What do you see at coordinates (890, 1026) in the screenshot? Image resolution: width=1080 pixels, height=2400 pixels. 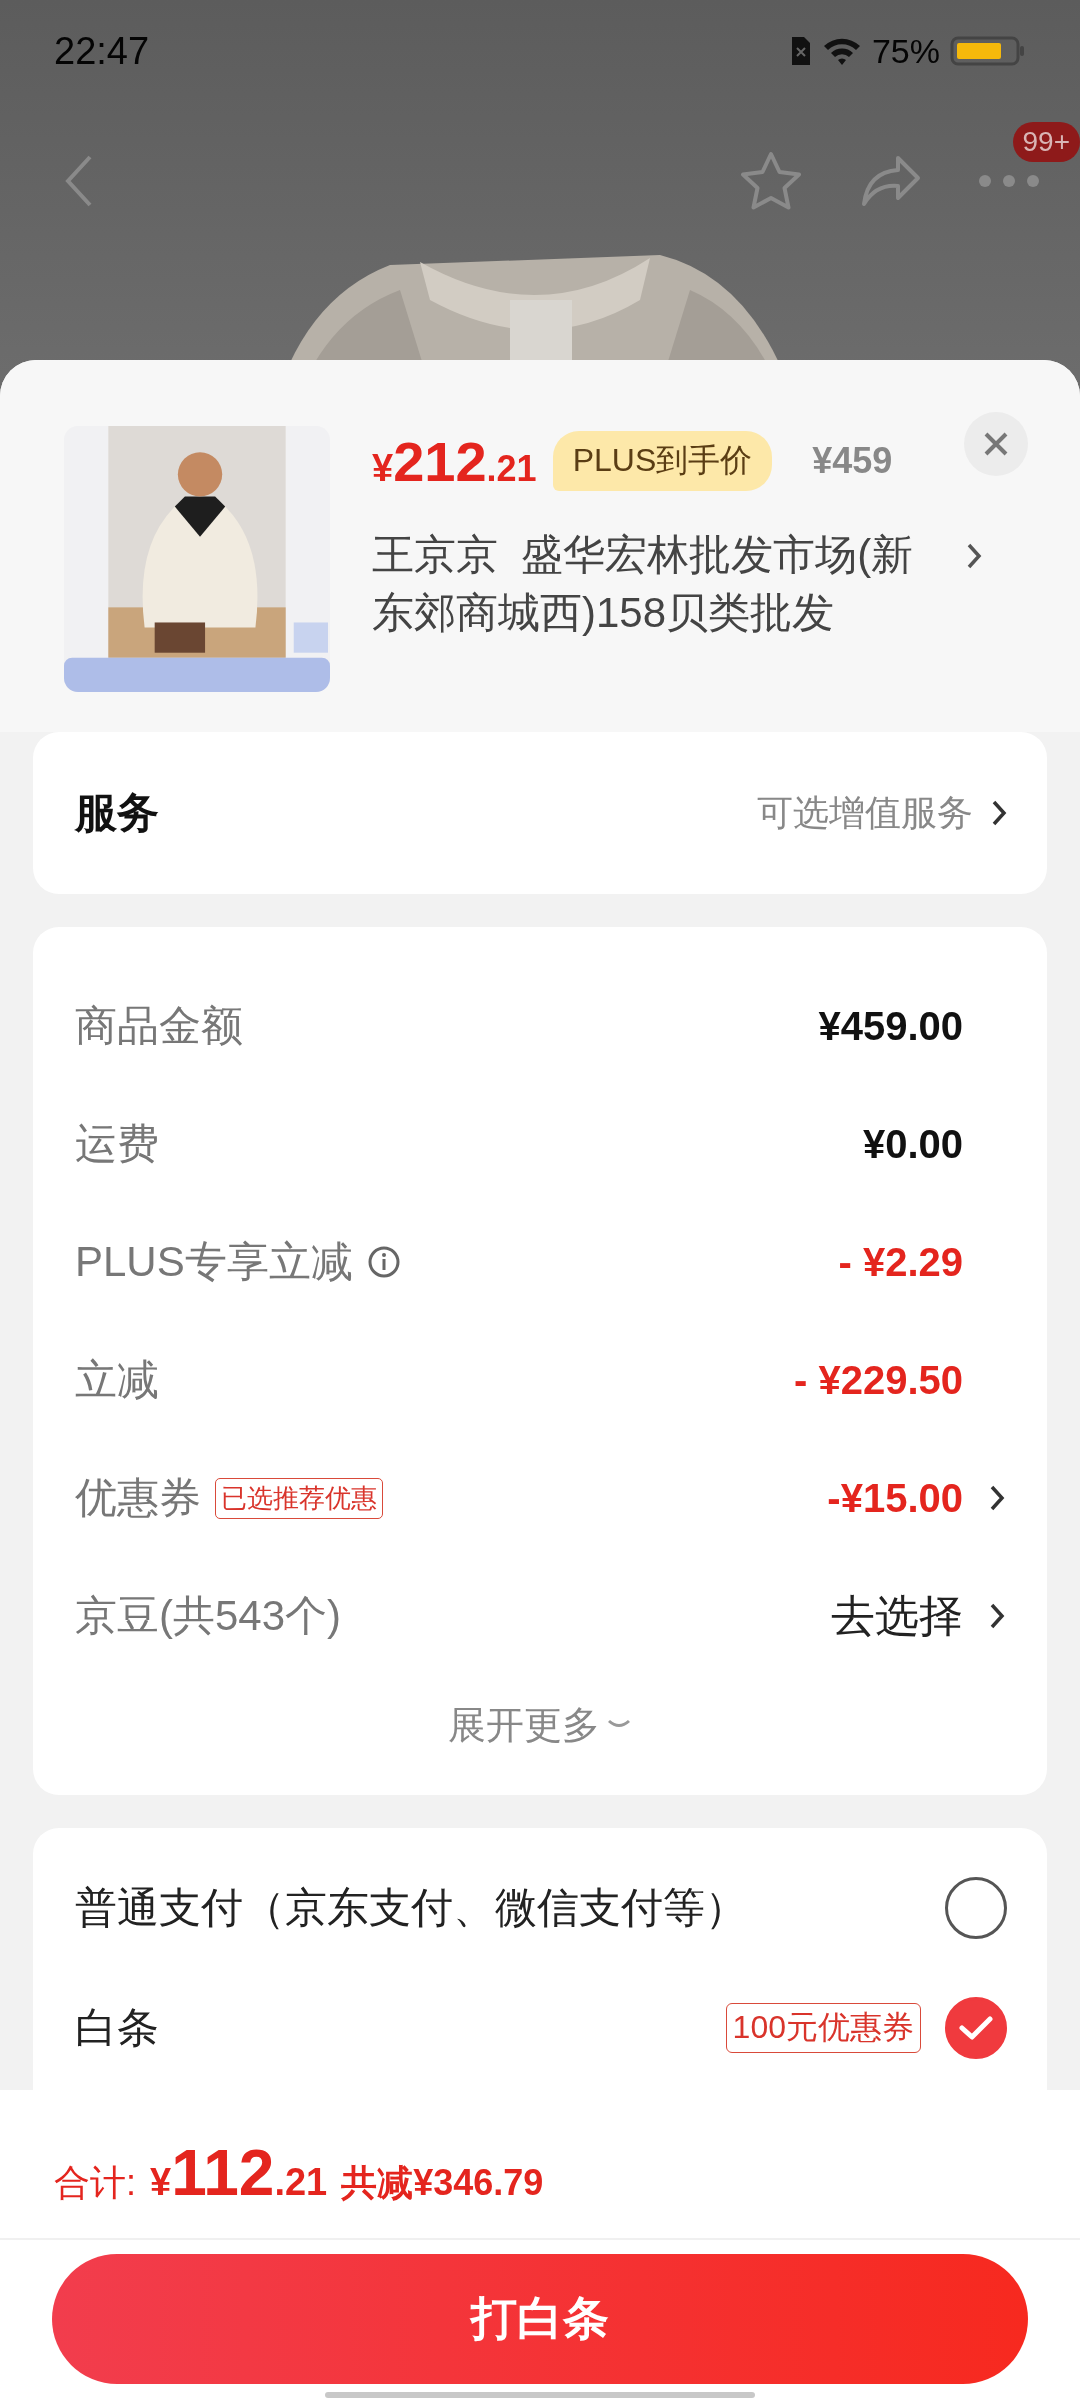 I see `fee-value: ¥459.00` at bounding box center [890, 1026].